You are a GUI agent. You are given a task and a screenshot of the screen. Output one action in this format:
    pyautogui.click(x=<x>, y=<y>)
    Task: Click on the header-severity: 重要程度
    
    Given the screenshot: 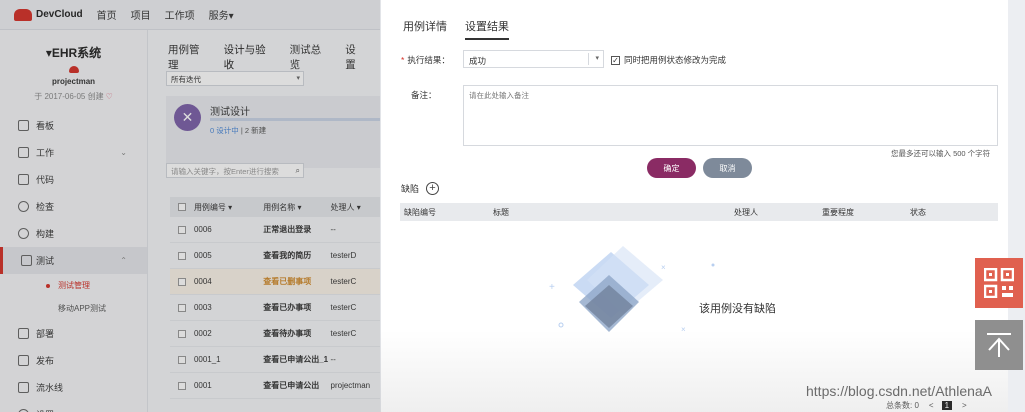 What is the action you would take?
    pyautogui.click(x=838, y=212)
    